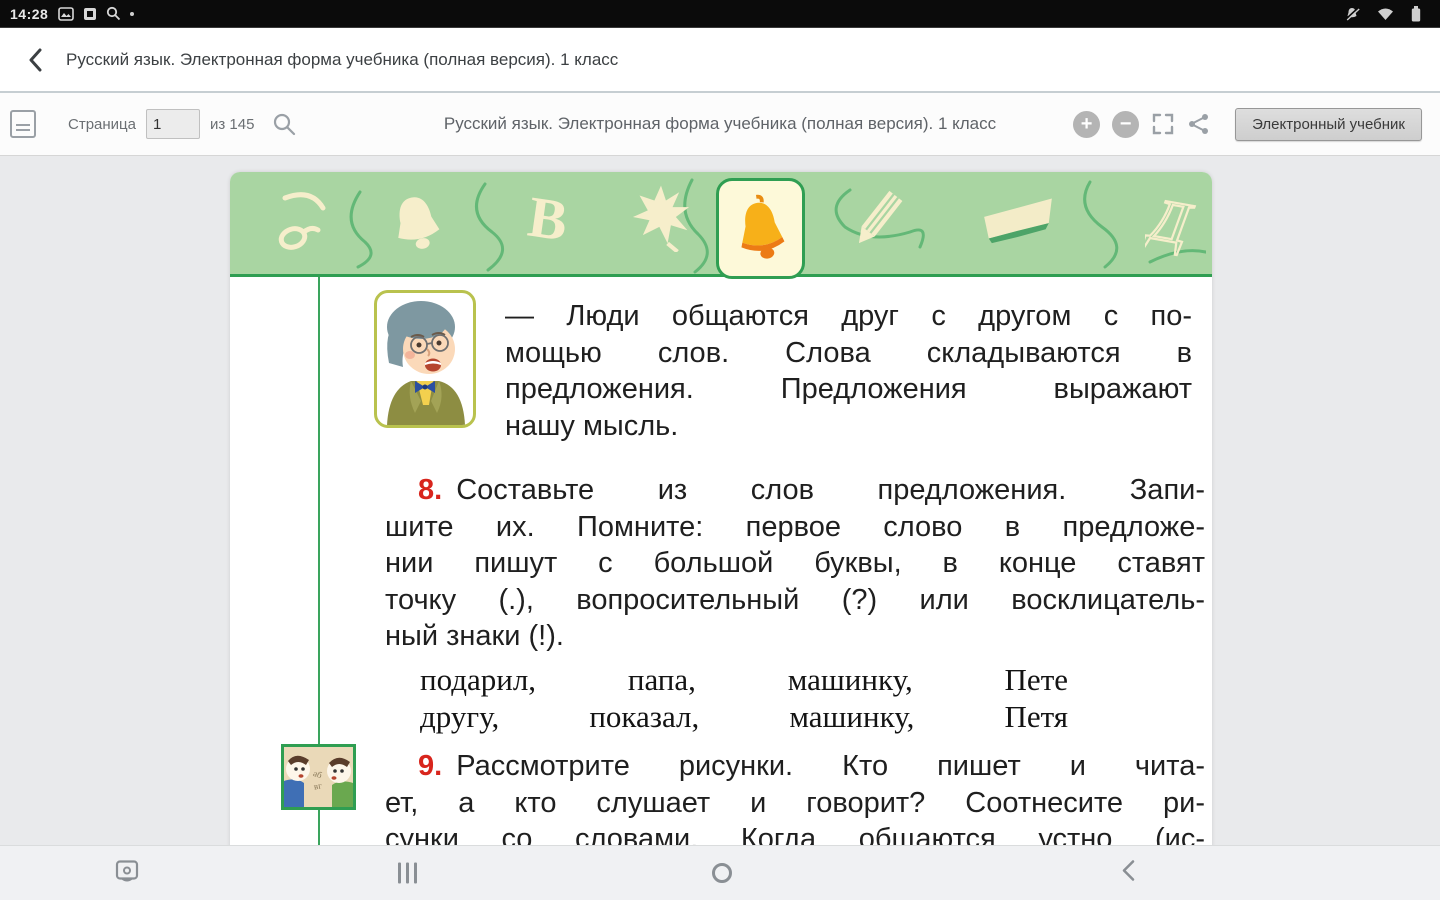 The image size is (1440, 900). I want to click on battery-icon, so click(1416, 13).